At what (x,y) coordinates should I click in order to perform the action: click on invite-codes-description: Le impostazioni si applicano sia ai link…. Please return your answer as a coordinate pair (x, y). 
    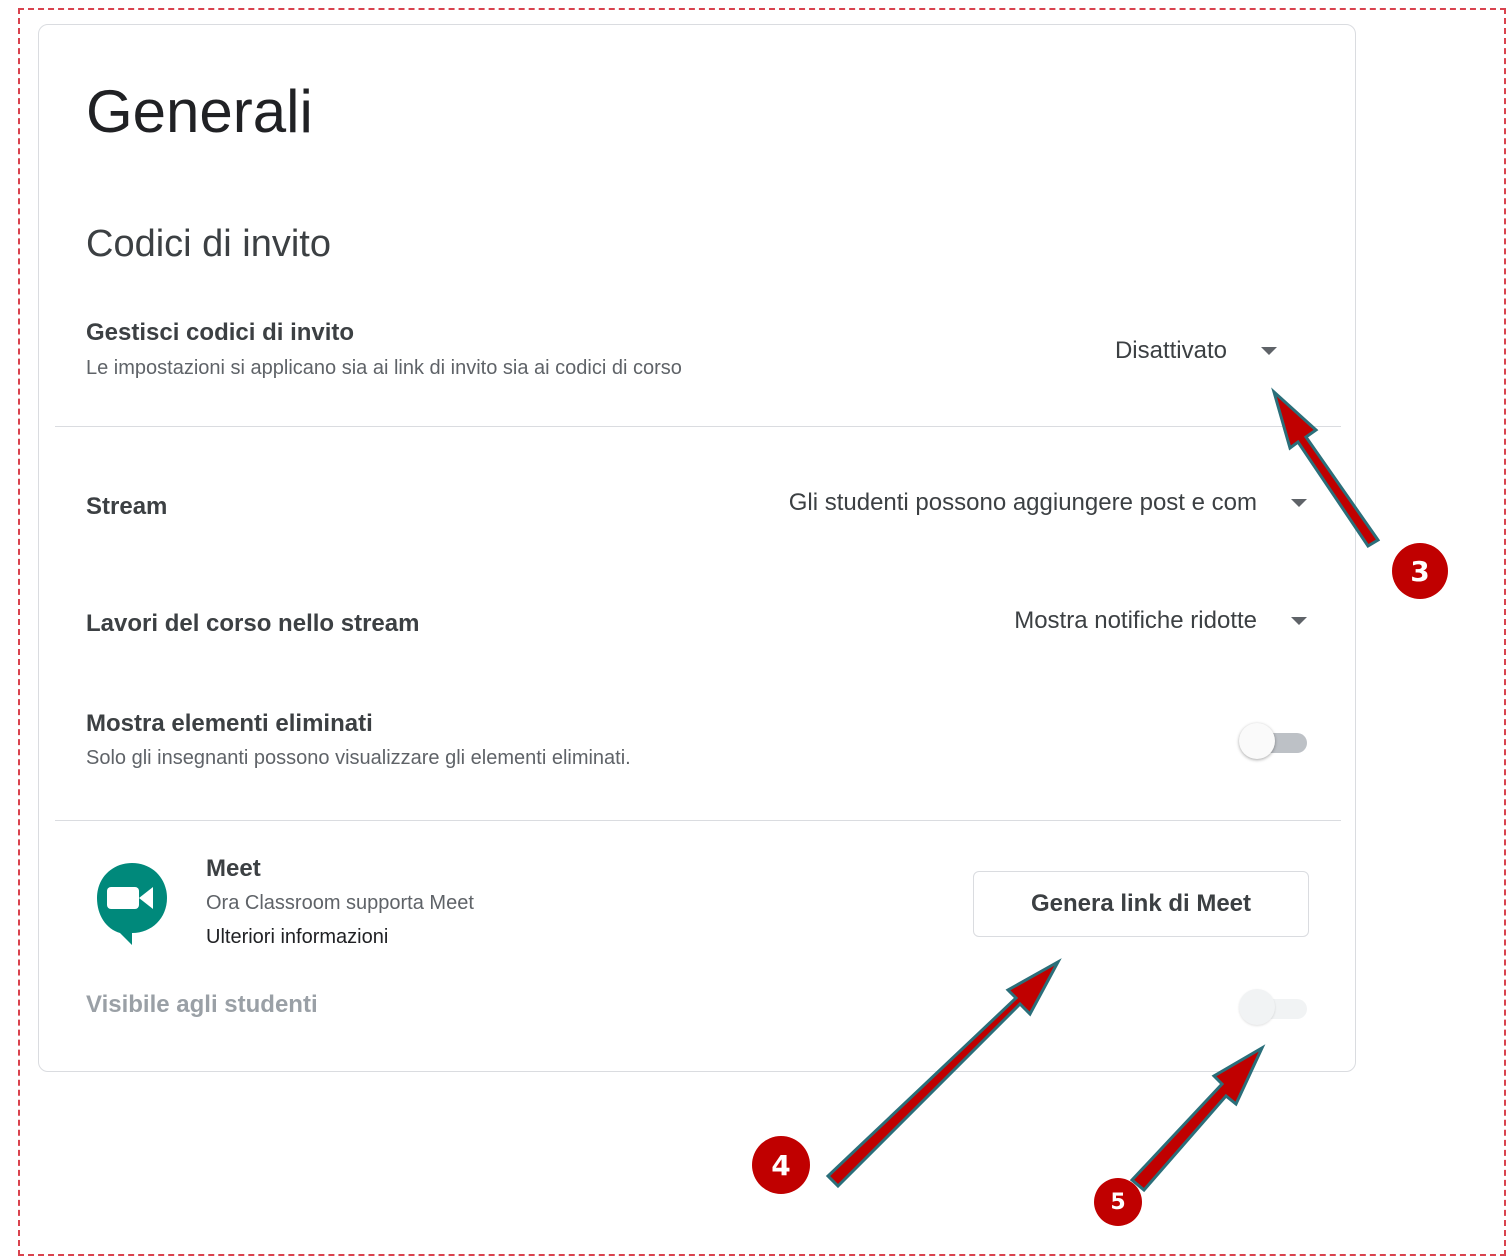
    Looking at the image, I should click on (384, 368).